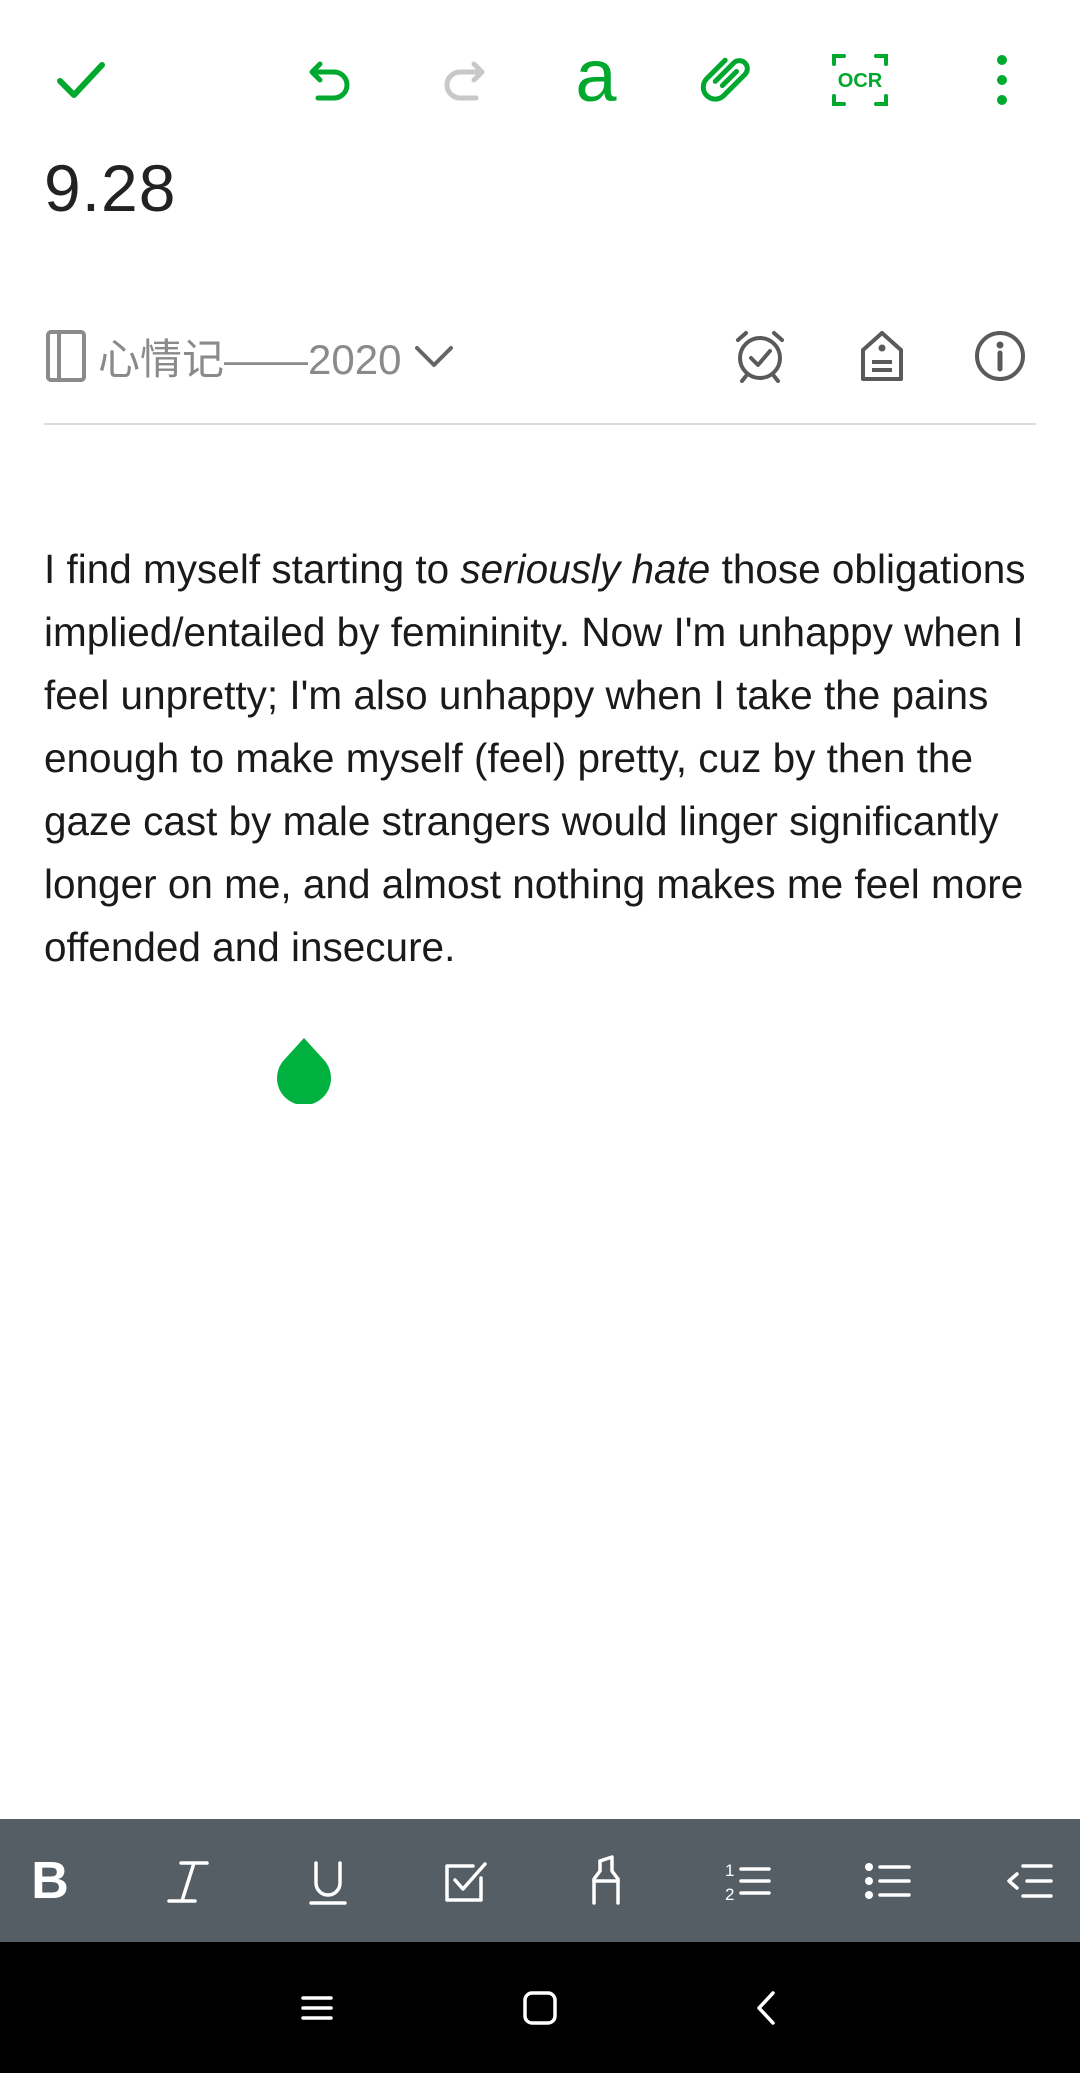  I want to click on editor-toolbar: a OCR, so click(540, 80).